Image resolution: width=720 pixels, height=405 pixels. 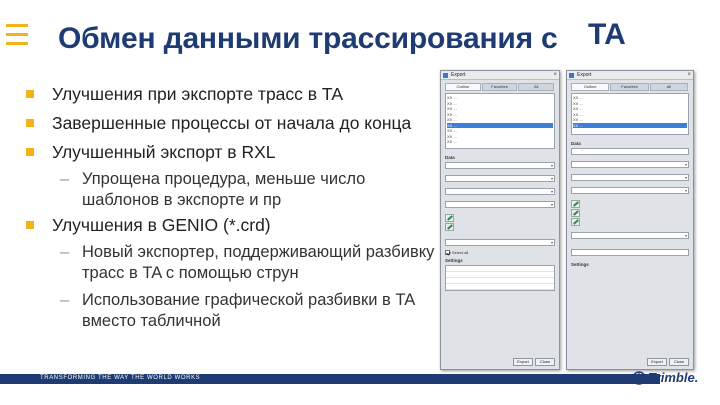 What do you see at coordinates (447, 252) in the screenshot?
I see `checkbox-icon` at bounding box center [447, 252].